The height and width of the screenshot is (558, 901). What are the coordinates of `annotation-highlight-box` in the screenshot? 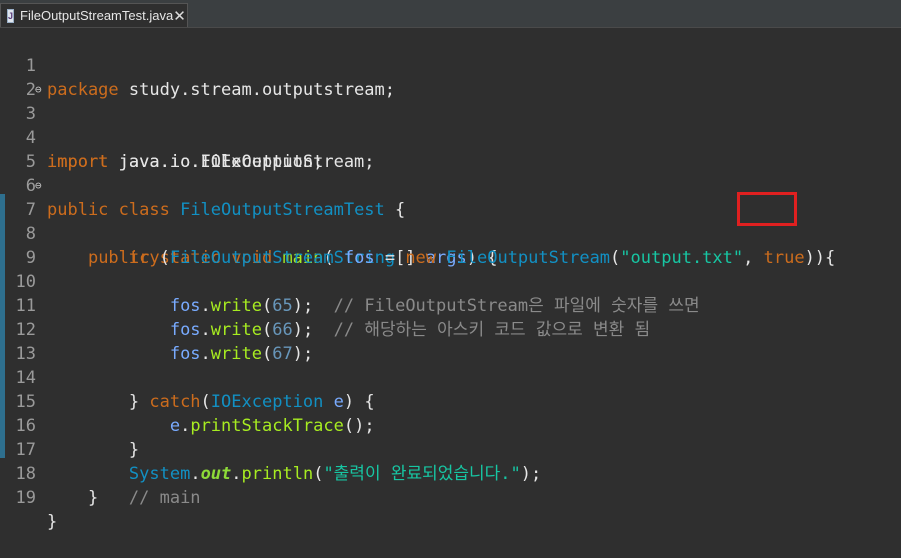 It's located at (767, 209).